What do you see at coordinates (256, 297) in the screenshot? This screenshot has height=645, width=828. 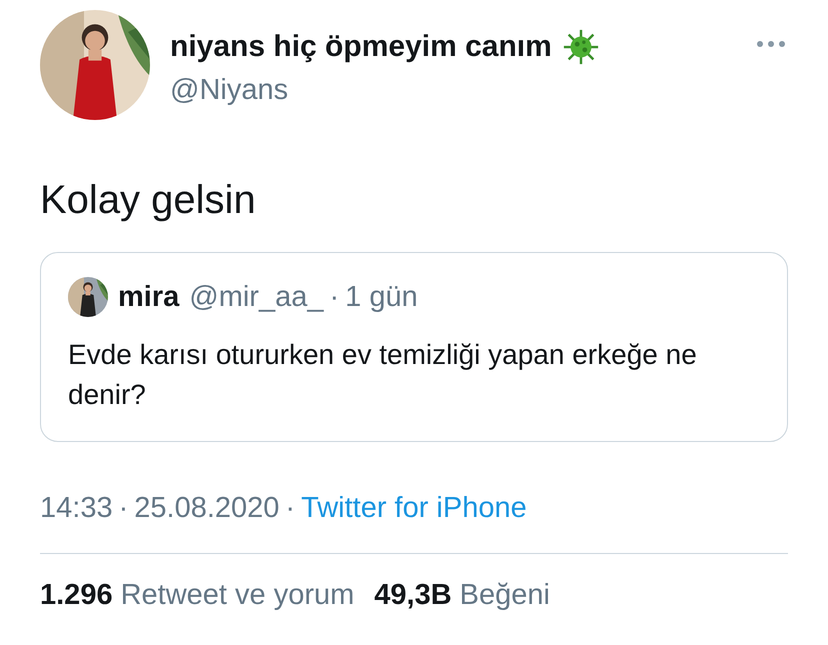 I see `quoted-author-handle: @mir_aa_` at bounding box center [256, 297].